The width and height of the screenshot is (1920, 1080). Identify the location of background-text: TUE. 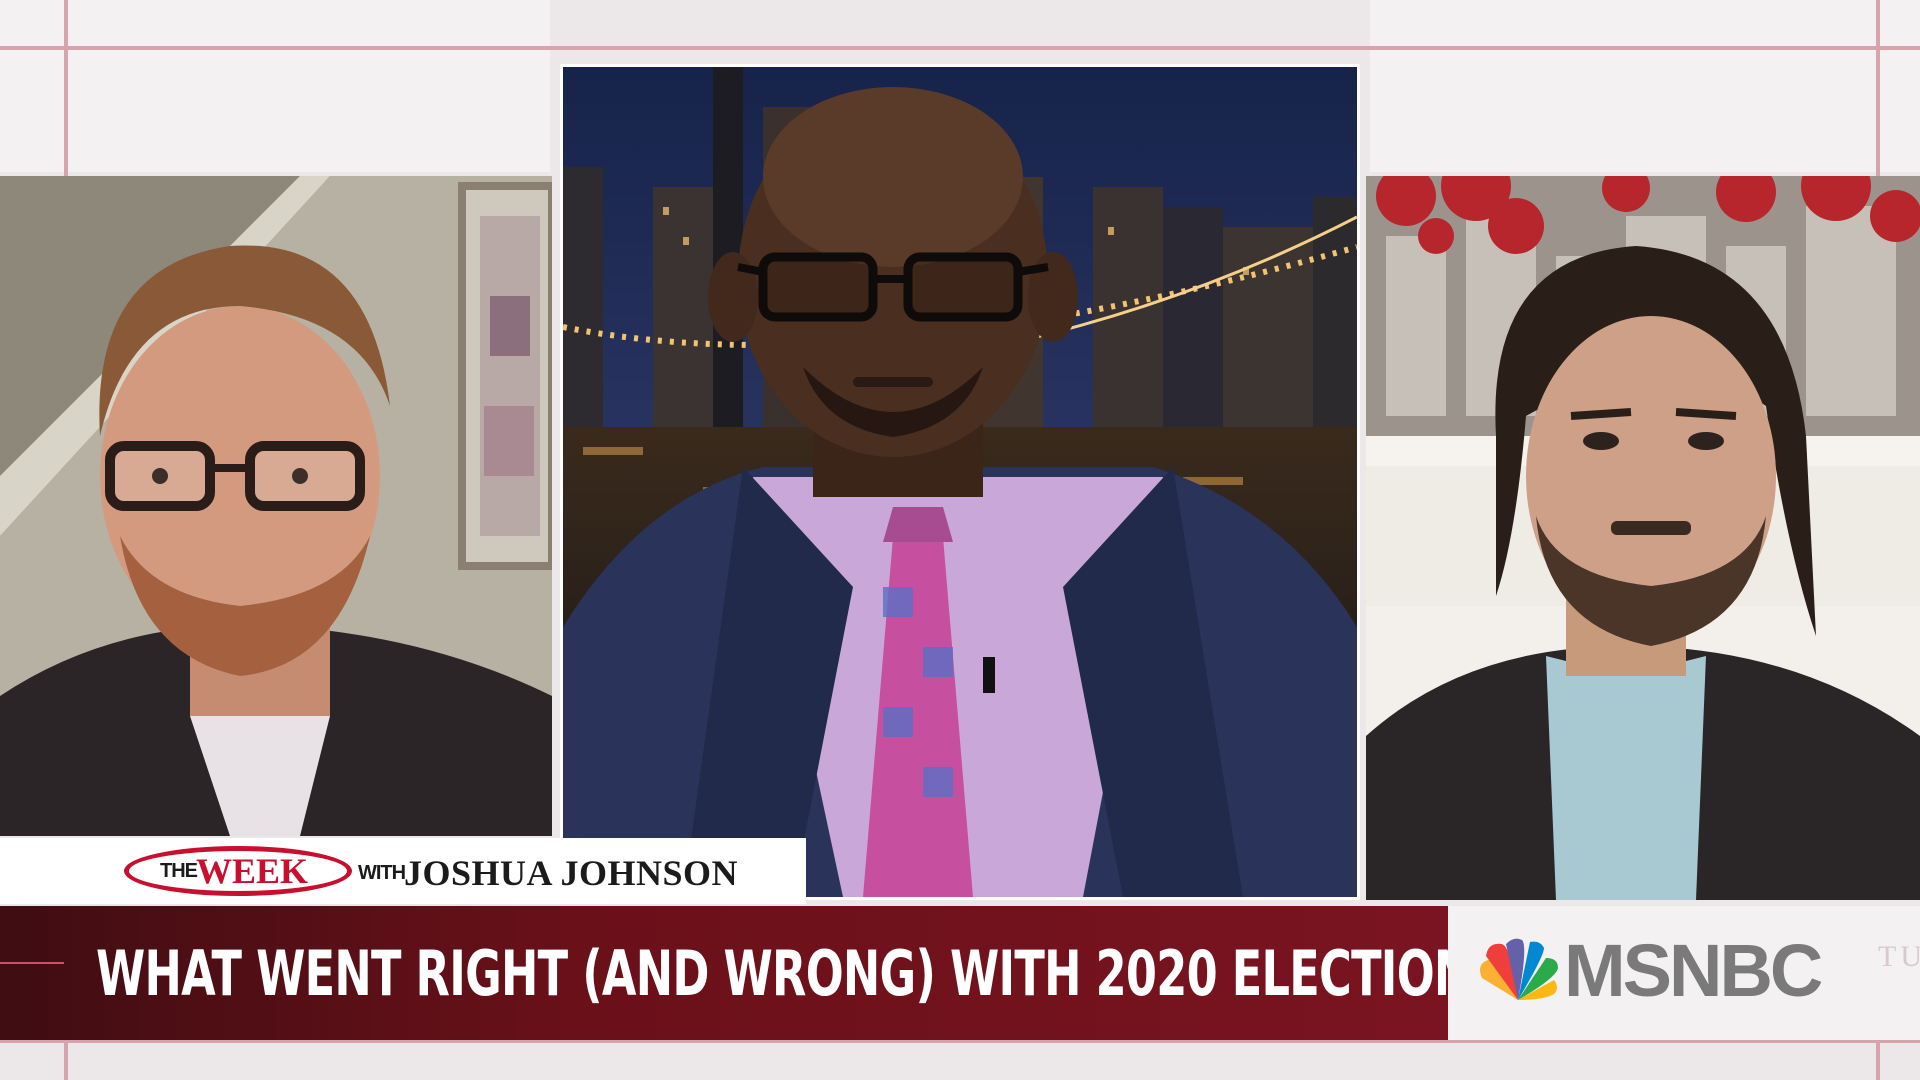
(1899, 956).